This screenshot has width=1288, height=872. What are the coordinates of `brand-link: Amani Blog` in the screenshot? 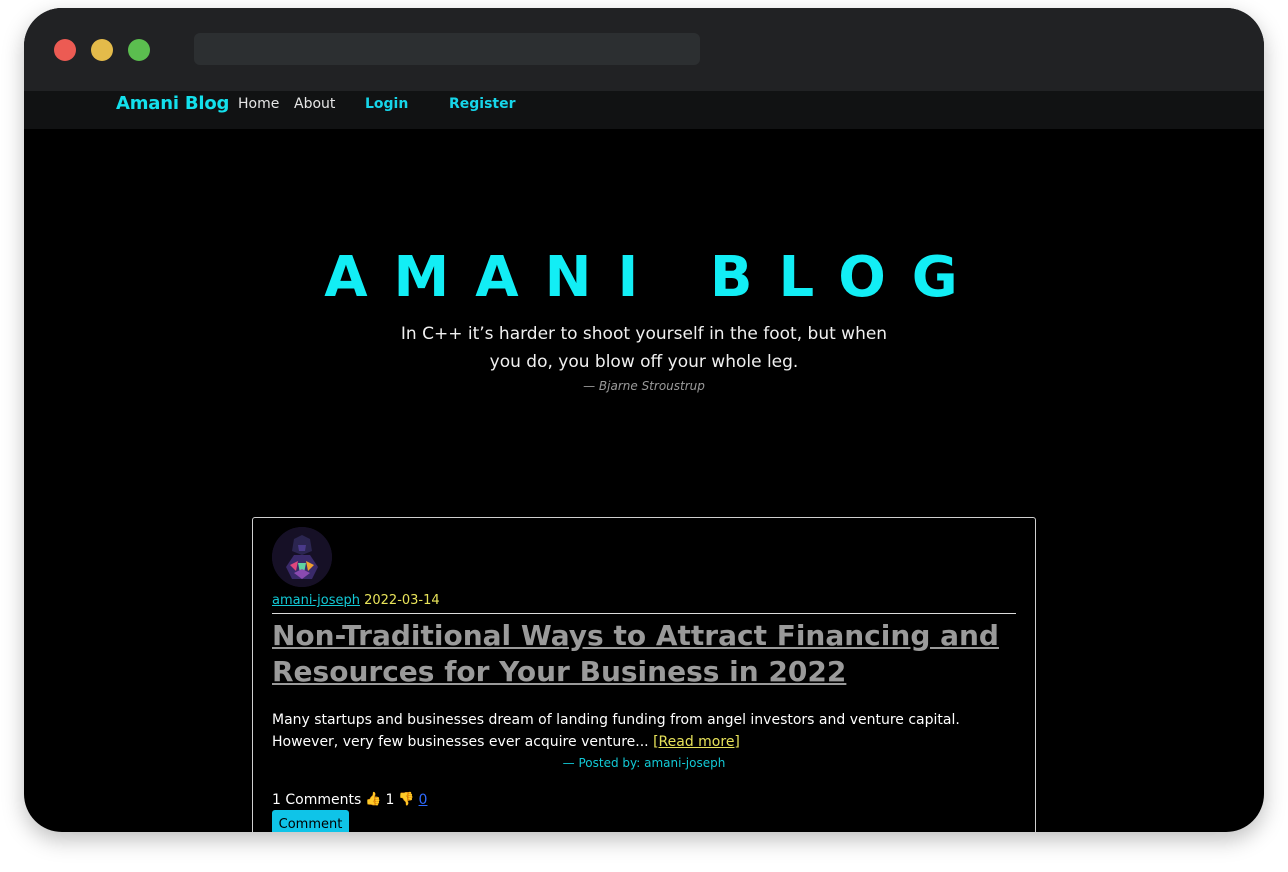 It's located at (172, 104).